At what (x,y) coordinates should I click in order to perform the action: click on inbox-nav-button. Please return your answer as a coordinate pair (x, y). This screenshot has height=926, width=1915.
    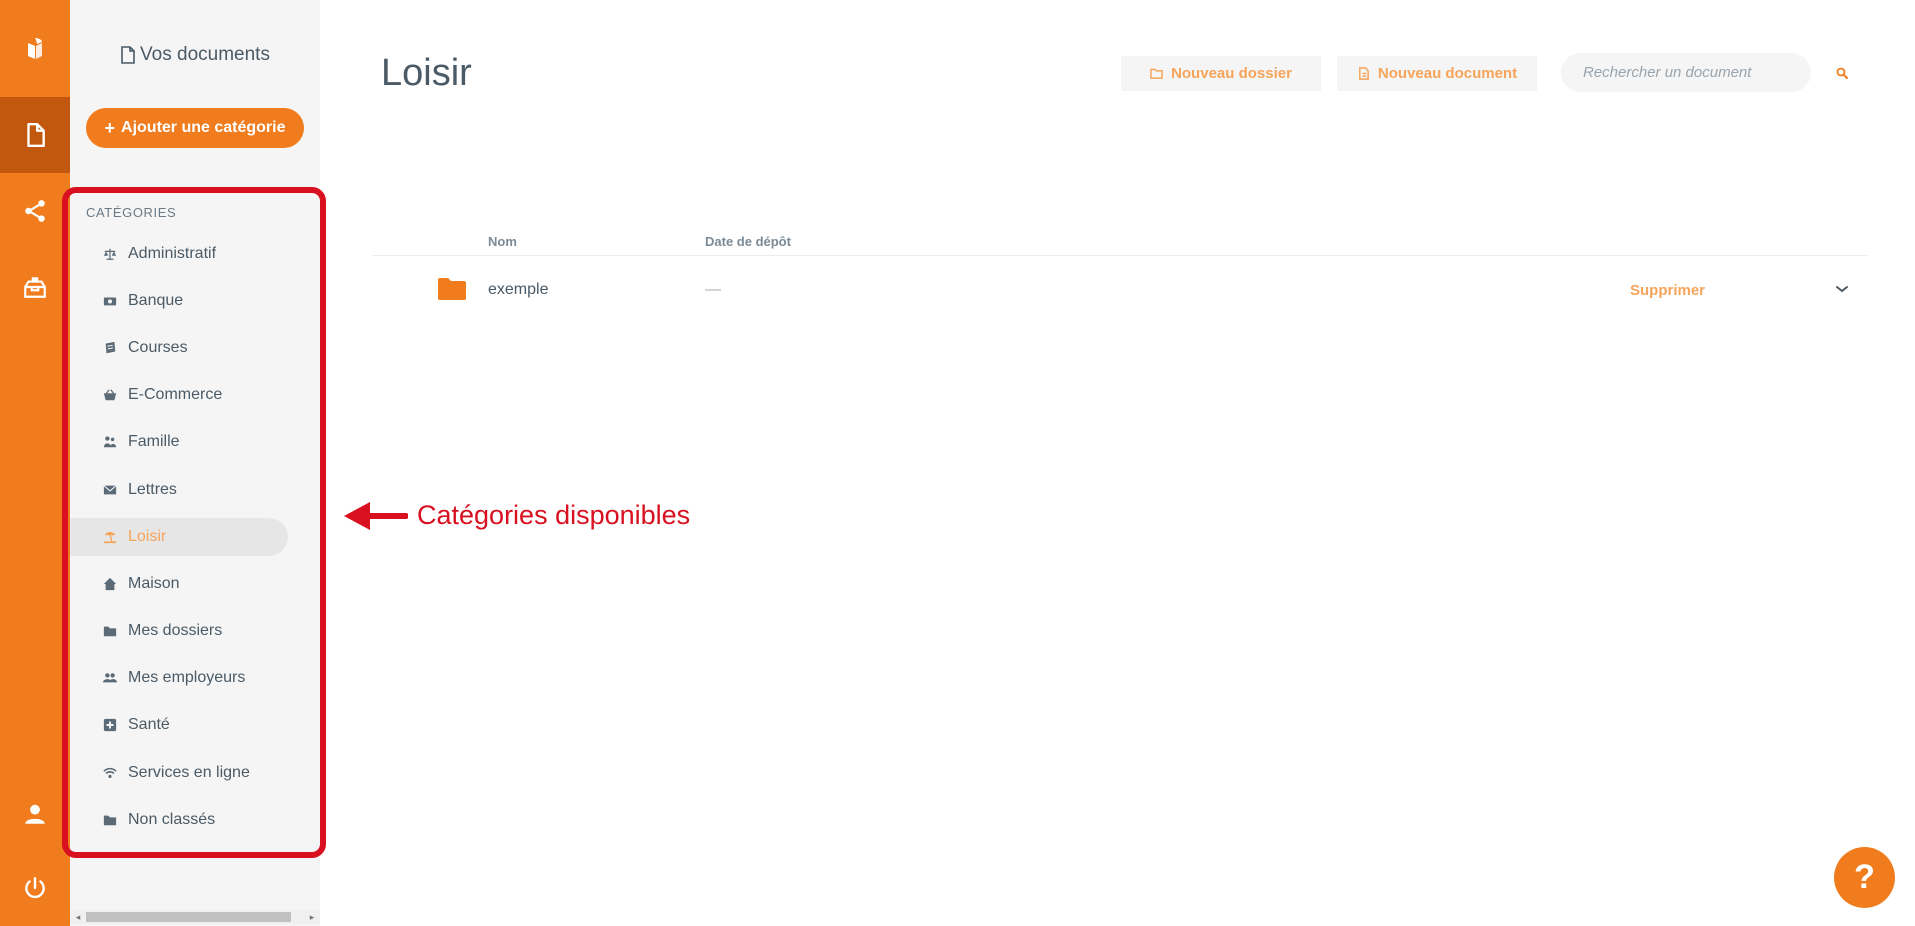
    Looking at the image, I should click on (35, 287).